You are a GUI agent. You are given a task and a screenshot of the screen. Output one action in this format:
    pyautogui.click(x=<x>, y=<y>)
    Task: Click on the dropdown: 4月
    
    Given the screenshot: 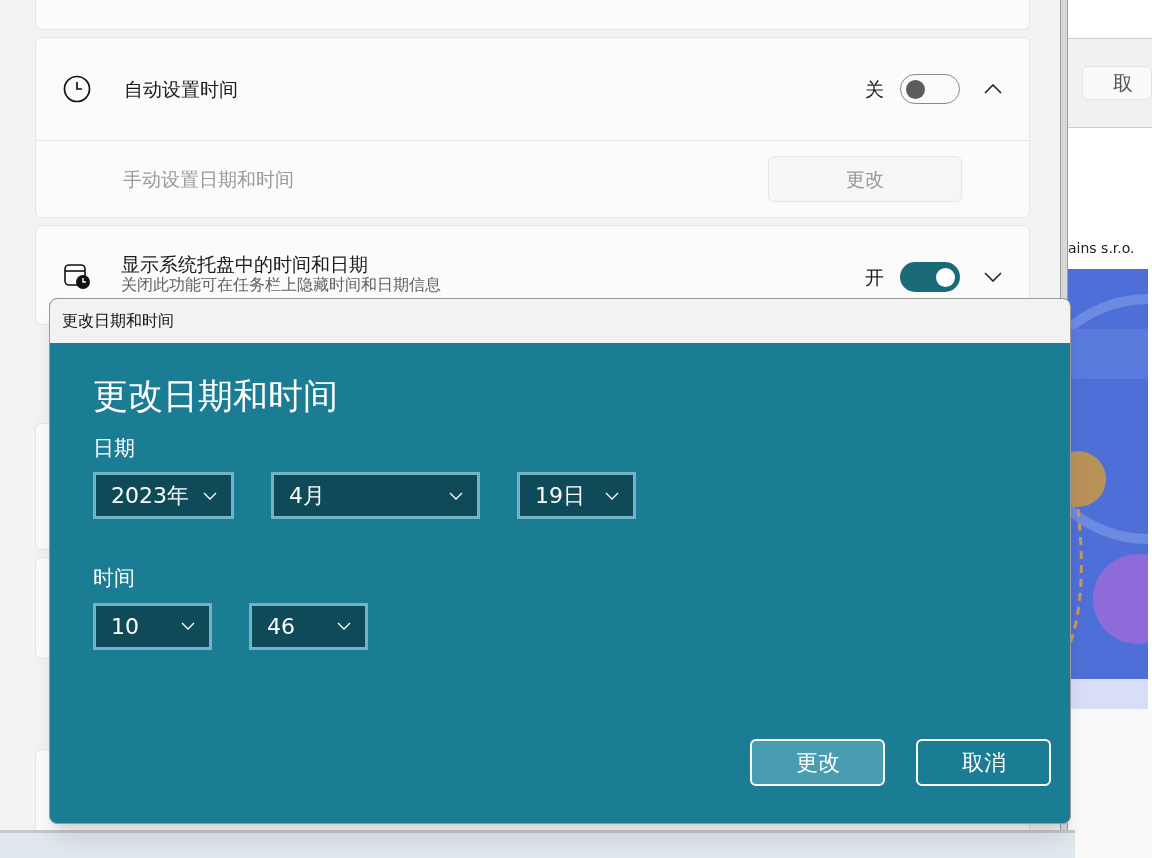 What is the action you would take?
    pyautogui.click(x=375, y=496)
    